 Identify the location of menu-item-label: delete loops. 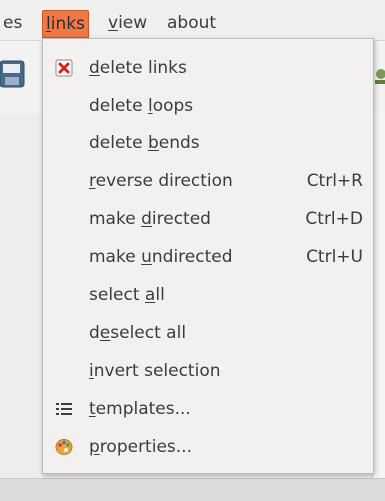
(141, 106).